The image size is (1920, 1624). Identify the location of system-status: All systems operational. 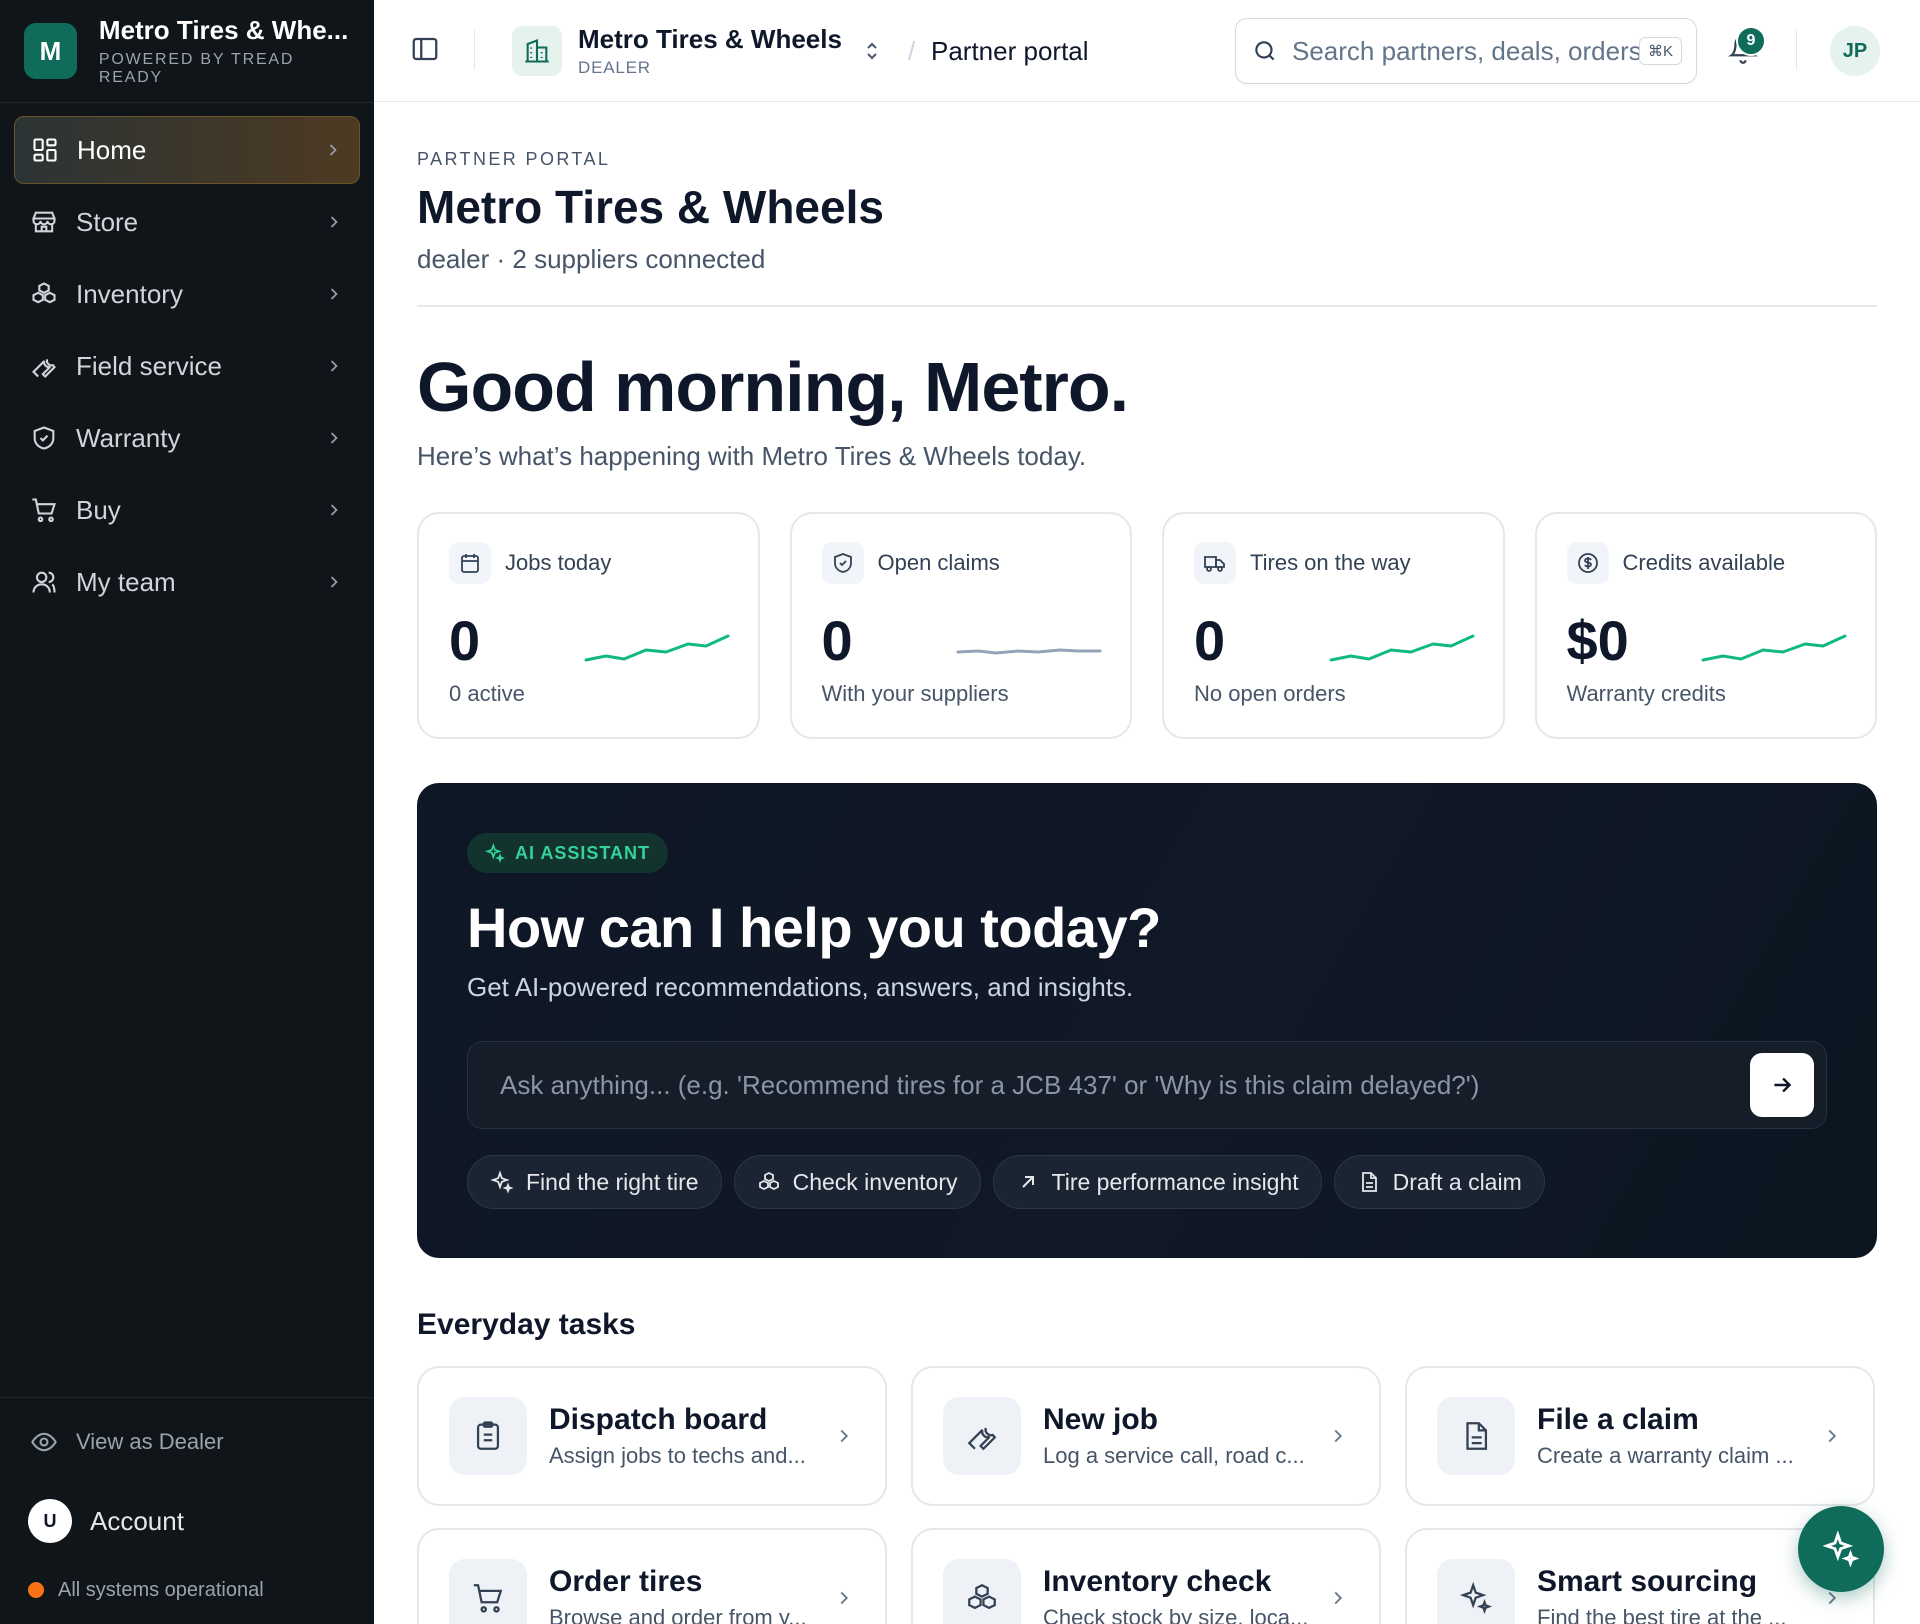
(187, 1590).